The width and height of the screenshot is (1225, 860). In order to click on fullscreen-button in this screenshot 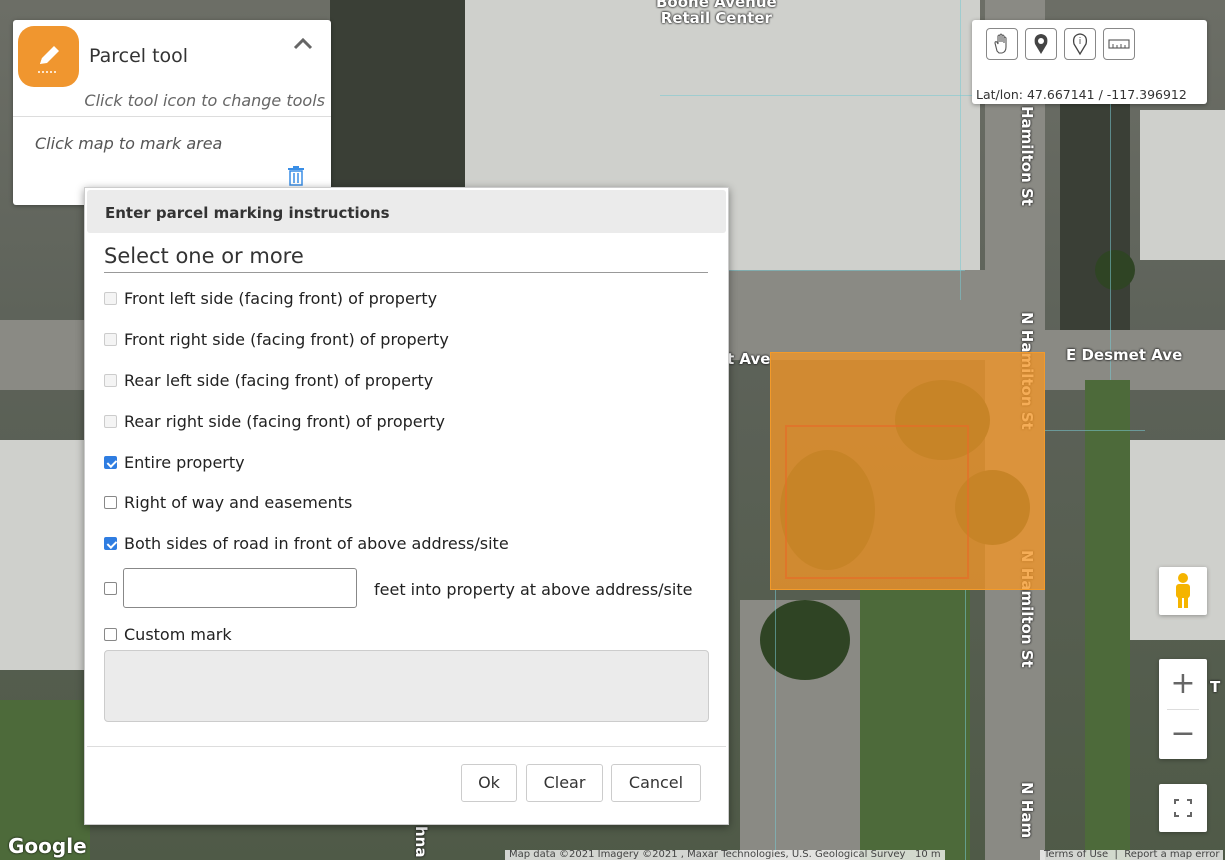, I will do `click(1183, 808)`.